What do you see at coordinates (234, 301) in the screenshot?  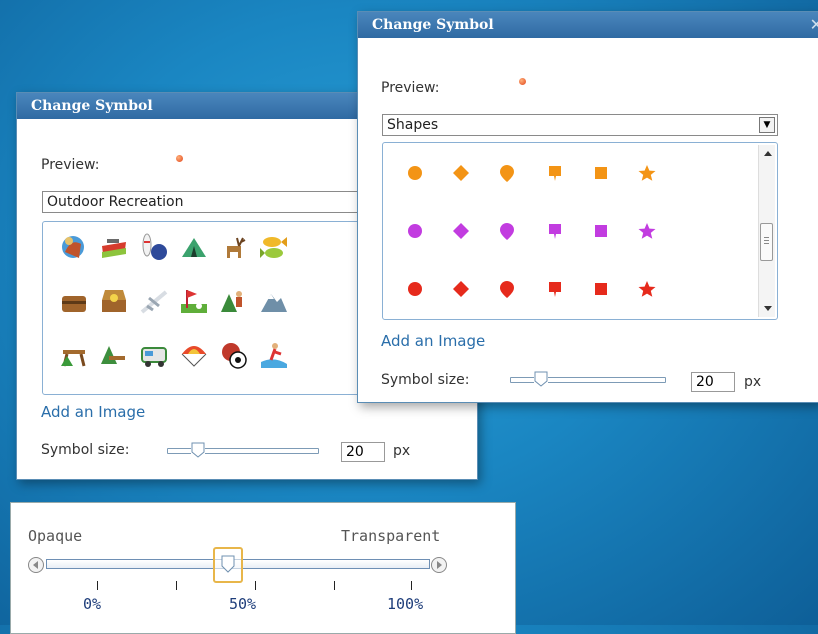 I see `hiker-icon` at bounding box center [234, 301].